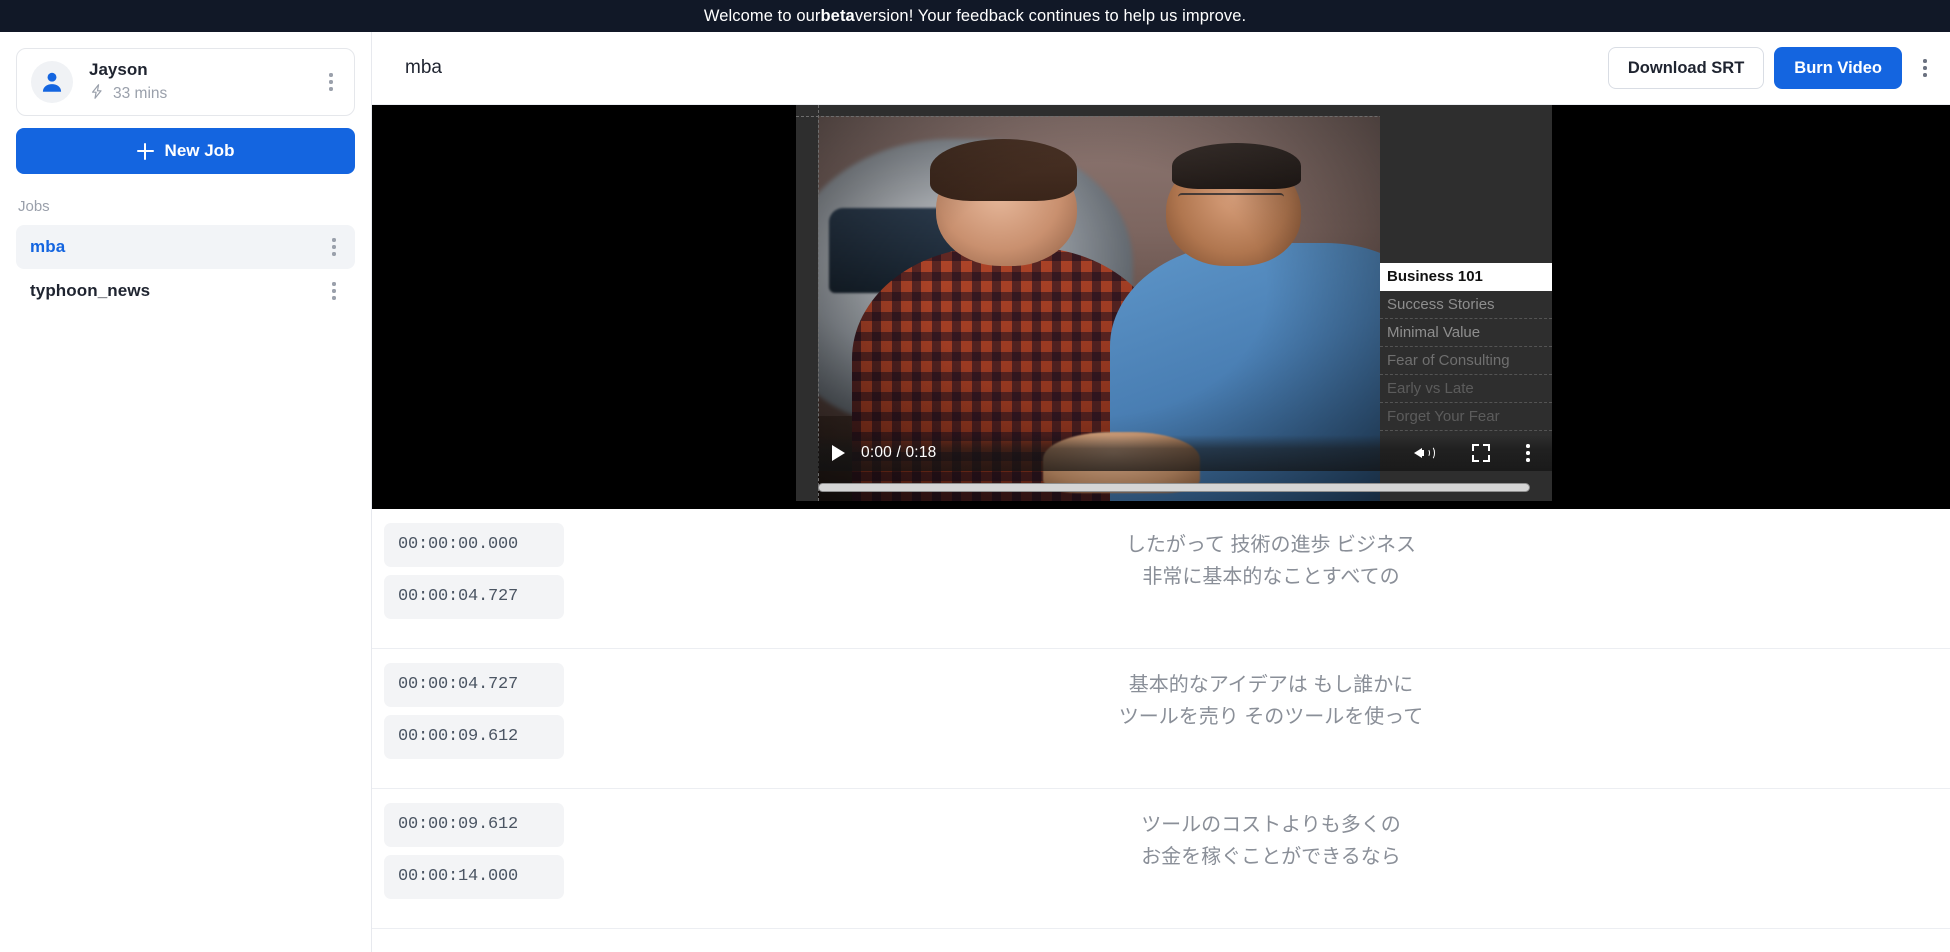  I want to click on video-controls-right, so click(1476, 453).